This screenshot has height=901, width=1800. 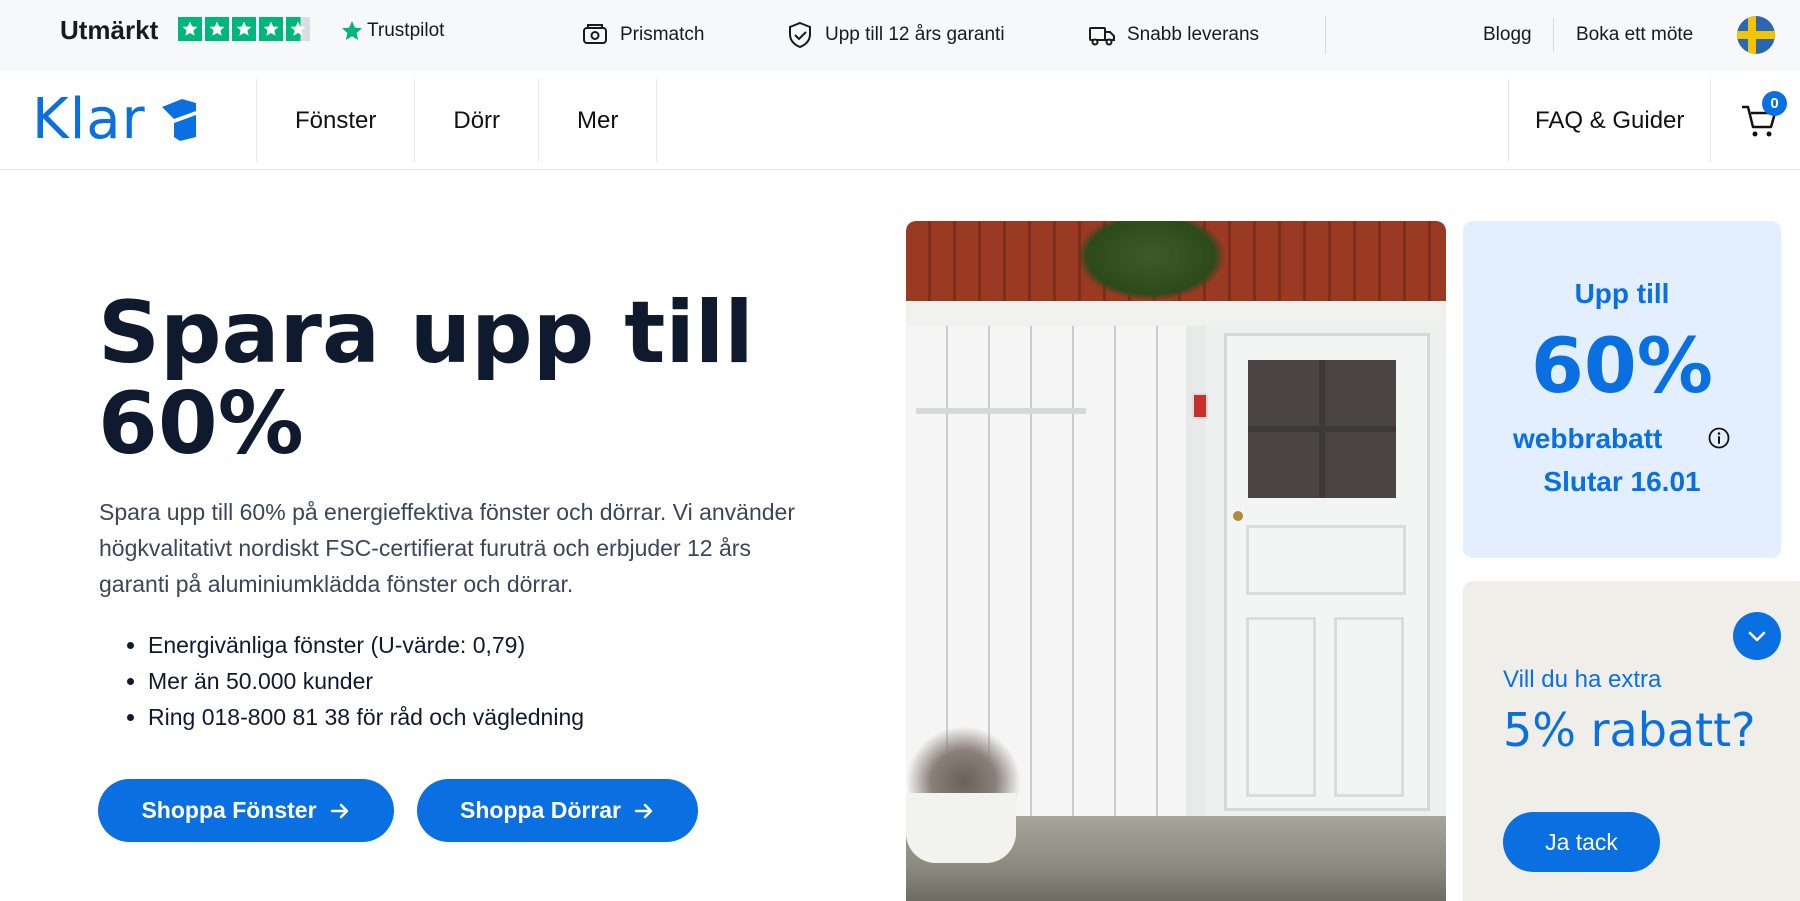 I want to click on shop-doors-button: Shoppa Dörrar, so click(x=557, y=810).